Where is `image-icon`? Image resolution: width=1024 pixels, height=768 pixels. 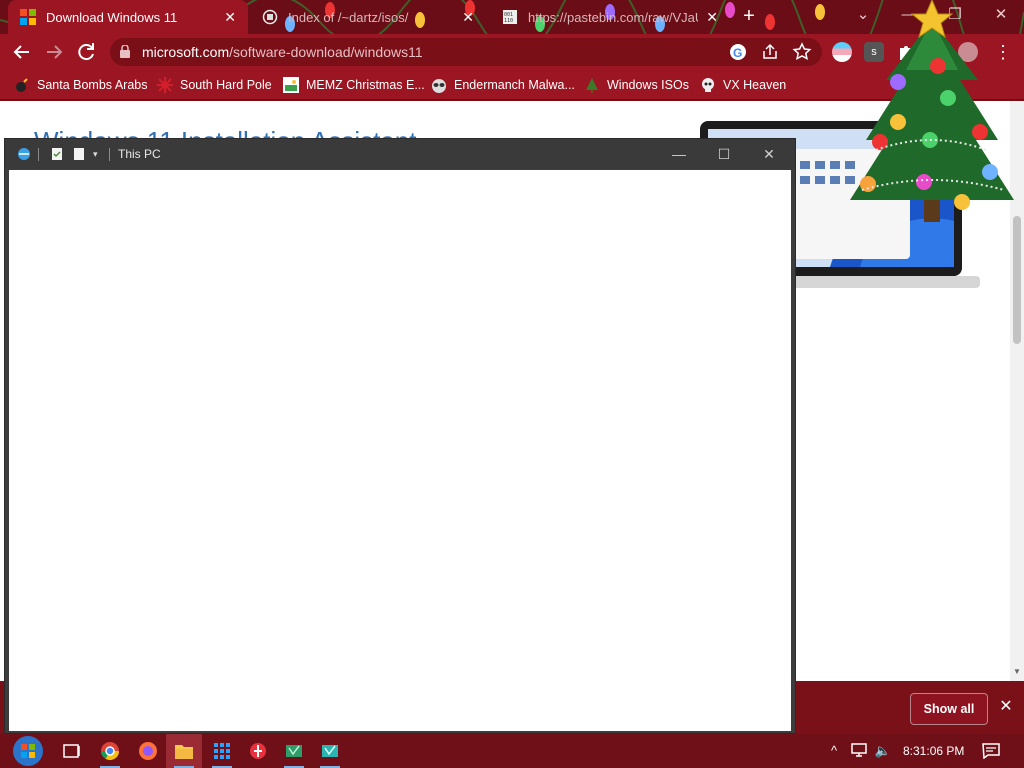 image-icon is located at coordinates (291, 85).